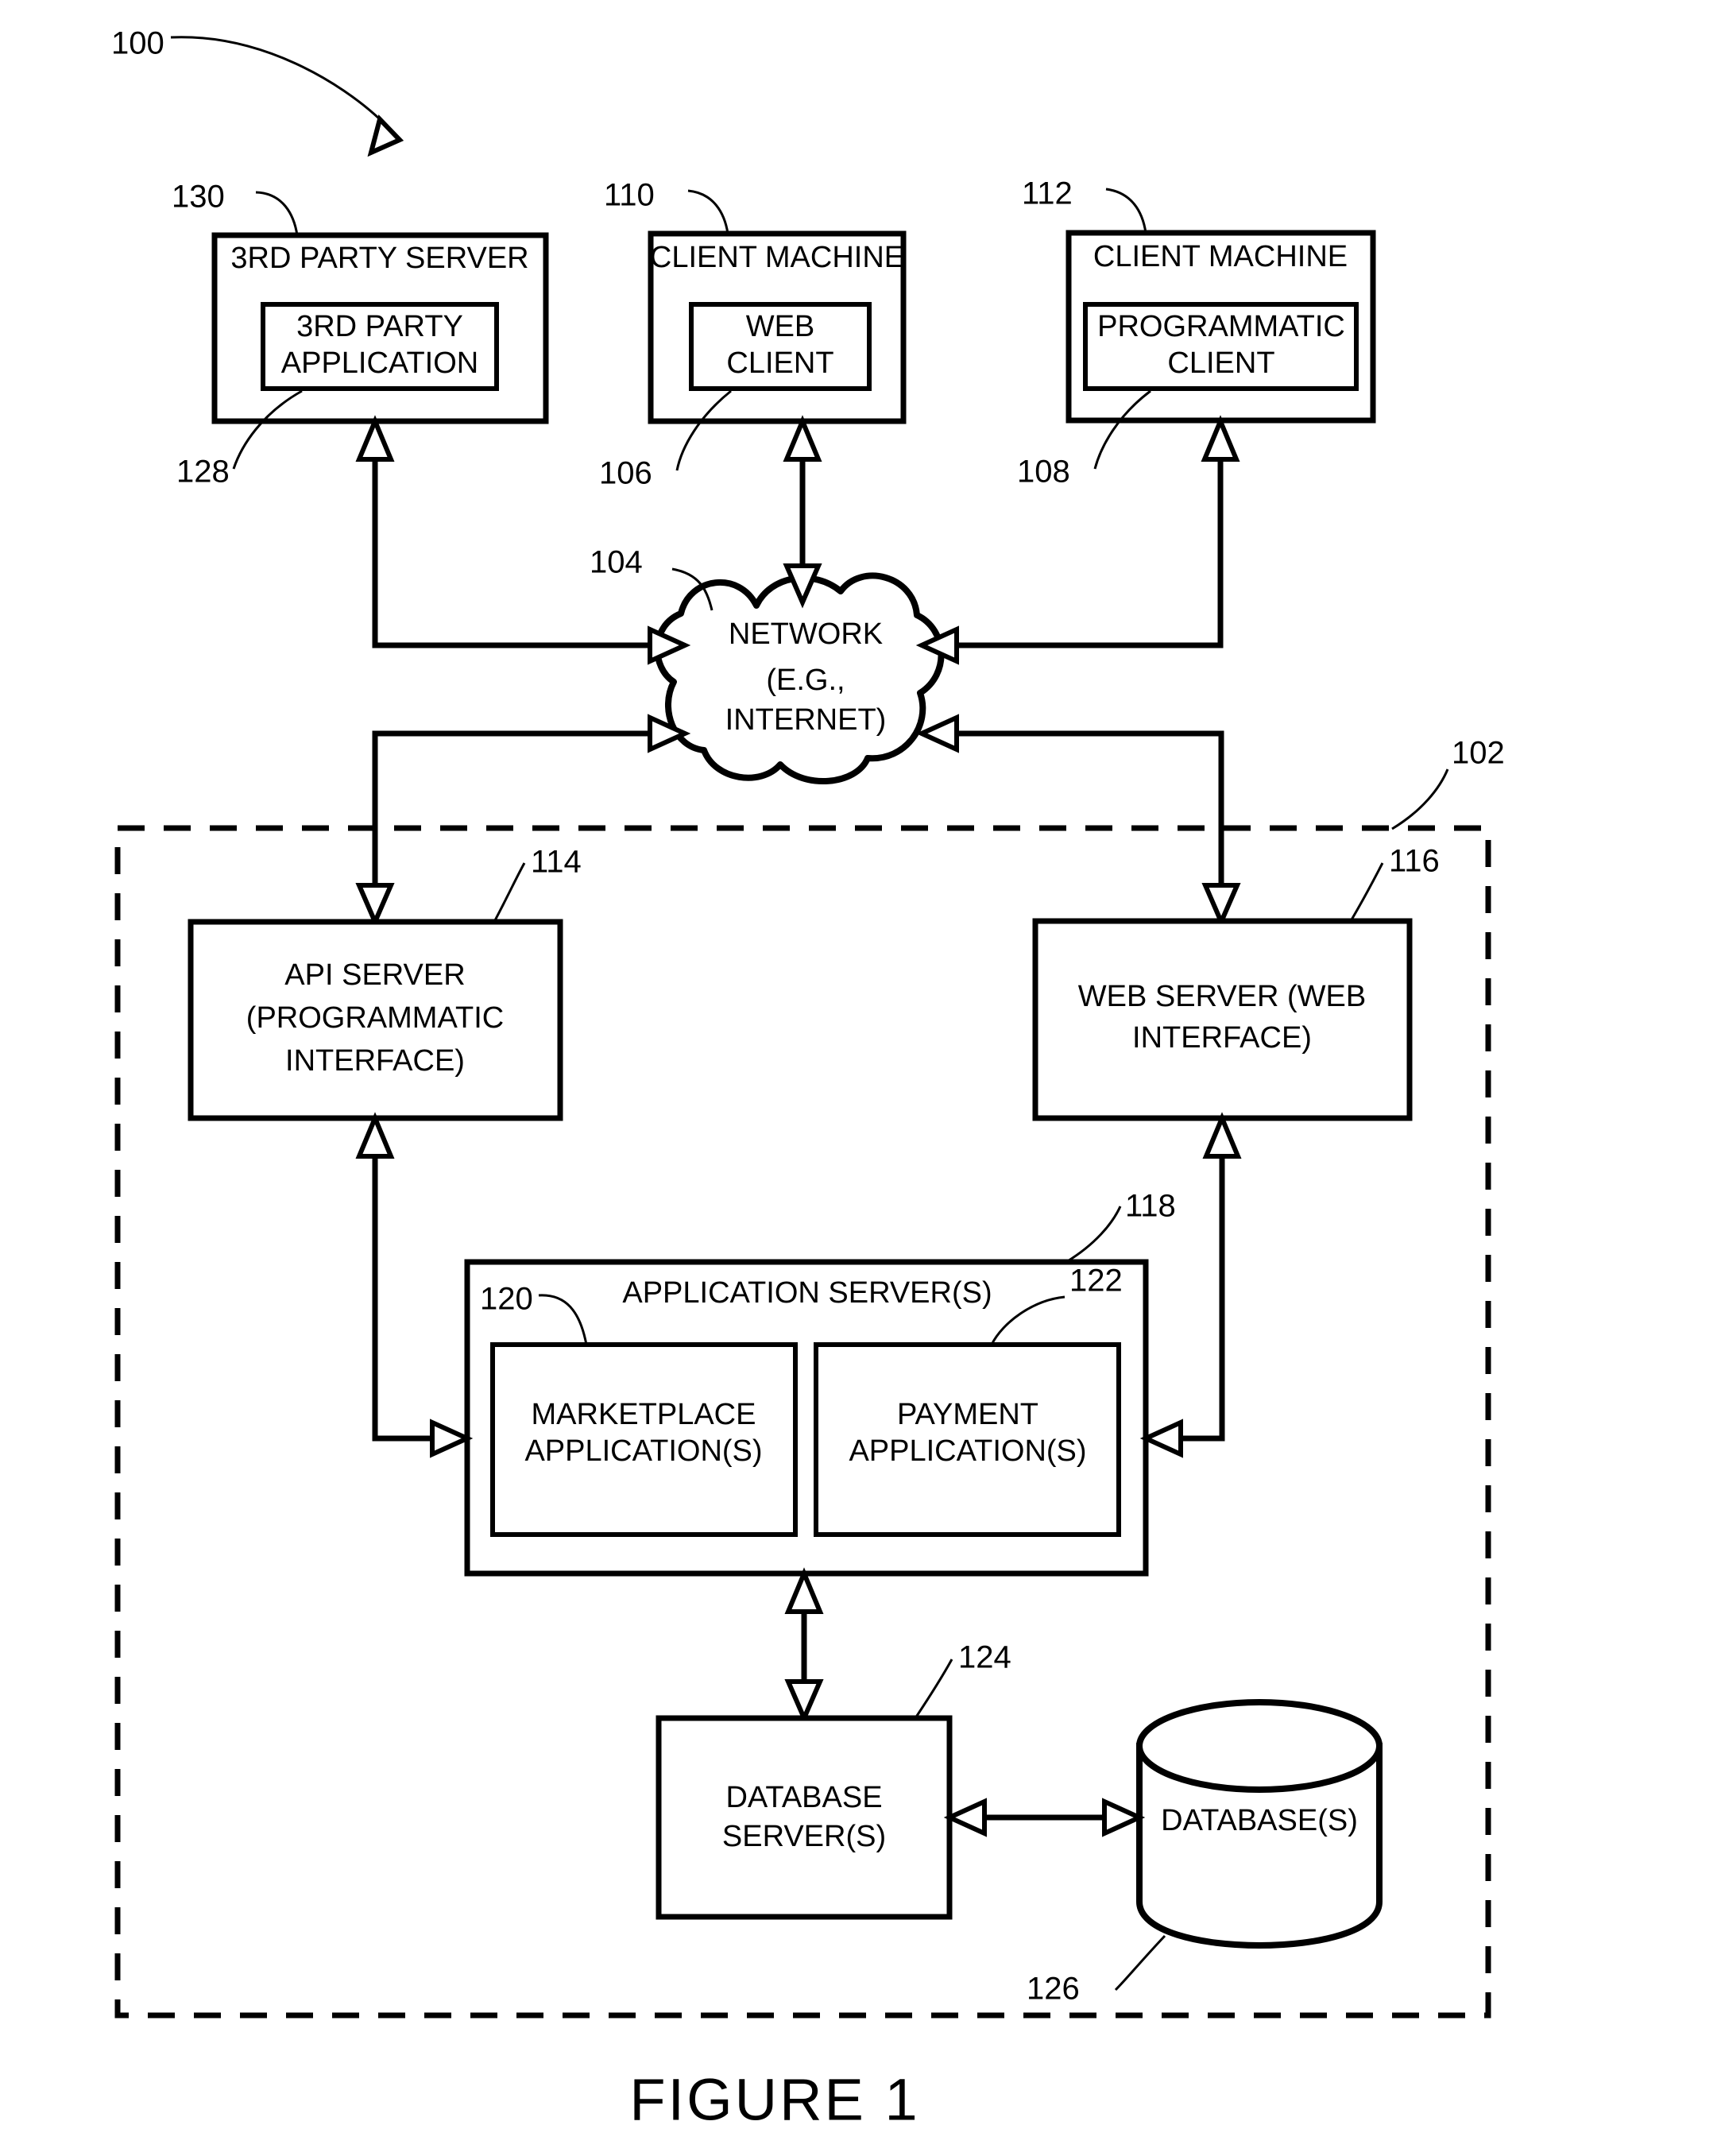  I want to click on api-server-line3: INTERFACE), so click(375, 1061).